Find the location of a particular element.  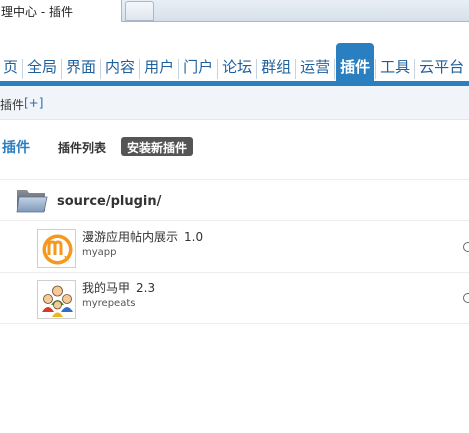

plugin-title: 漫游应用帖内展示 is located at coordinates (130, 237).